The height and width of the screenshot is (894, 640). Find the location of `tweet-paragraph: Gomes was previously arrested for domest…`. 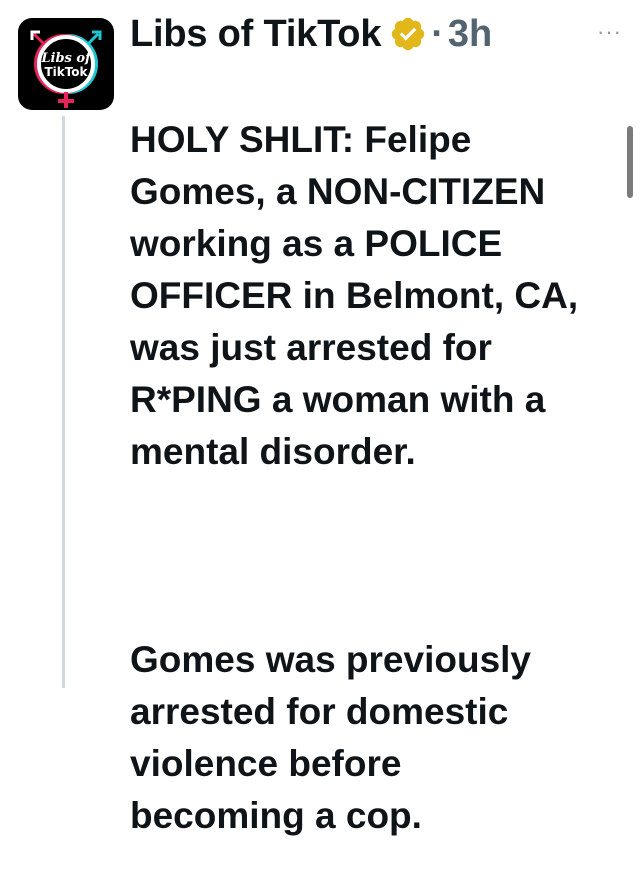

tweet-paragraph: Gomes was previously arrested for domest… is located at coordinates (331, 737).